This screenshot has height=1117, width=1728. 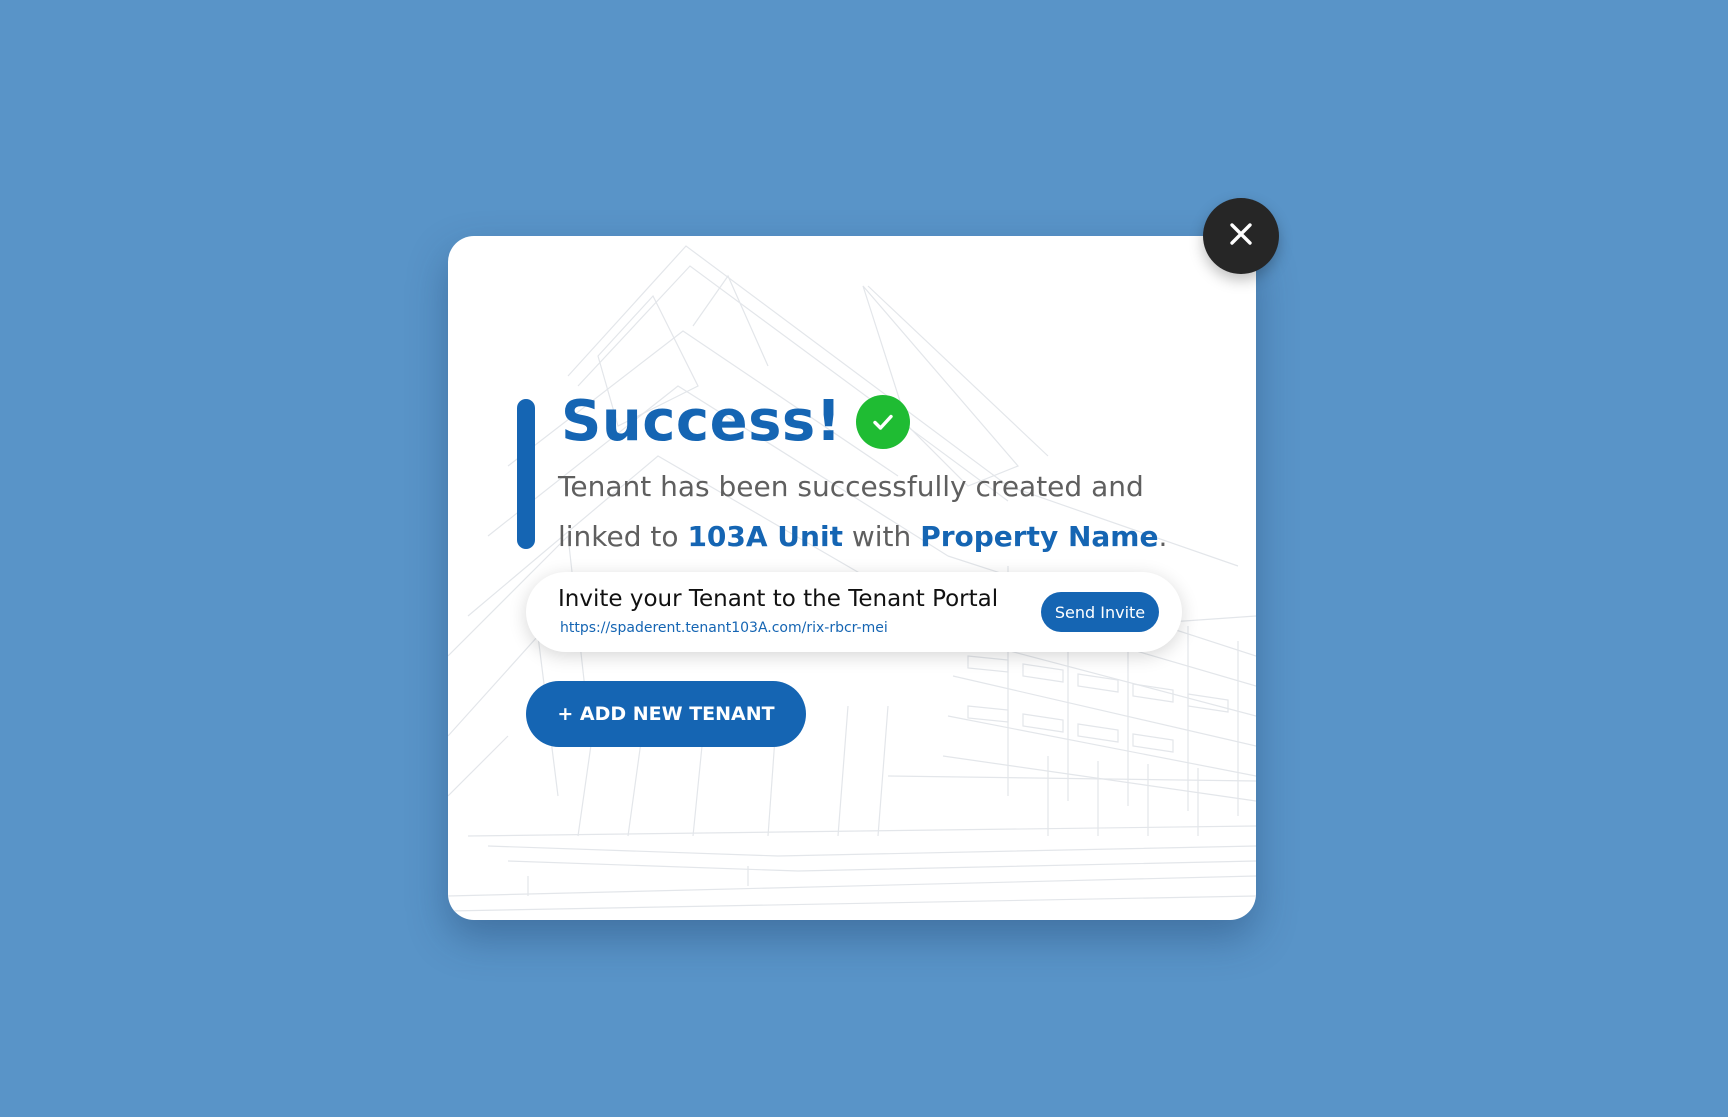 What do you see at coordinates (1163, 536) in the screenshot?
I see `message-period: .` at bounding box center [1163, 536].